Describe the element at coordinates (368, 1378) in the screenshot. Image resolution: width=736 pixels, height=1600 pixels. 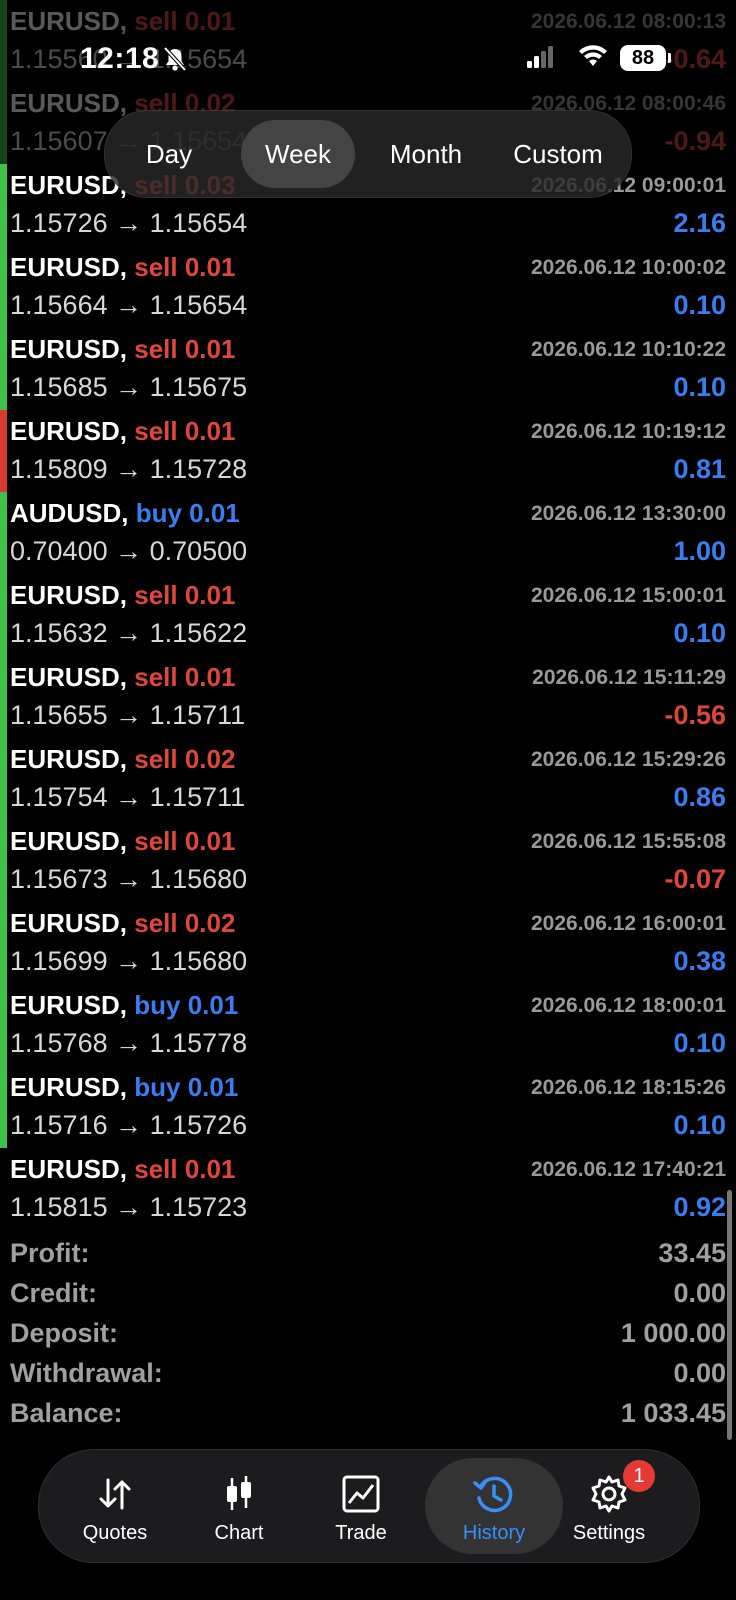
I see `summary-withdrawal: Withdrawal: 0.00` at that location.